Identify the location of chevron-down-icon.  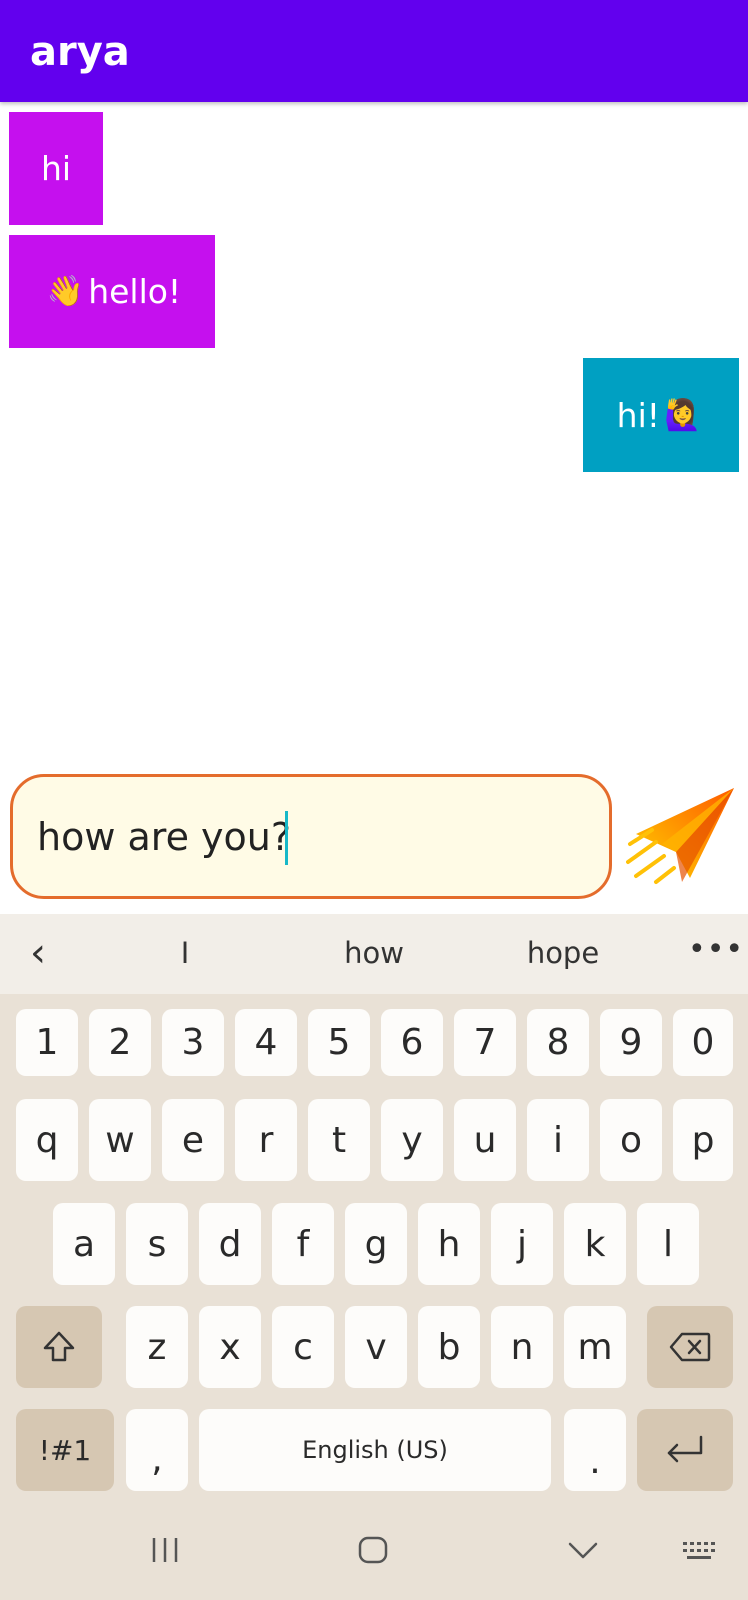
(583, 1551).